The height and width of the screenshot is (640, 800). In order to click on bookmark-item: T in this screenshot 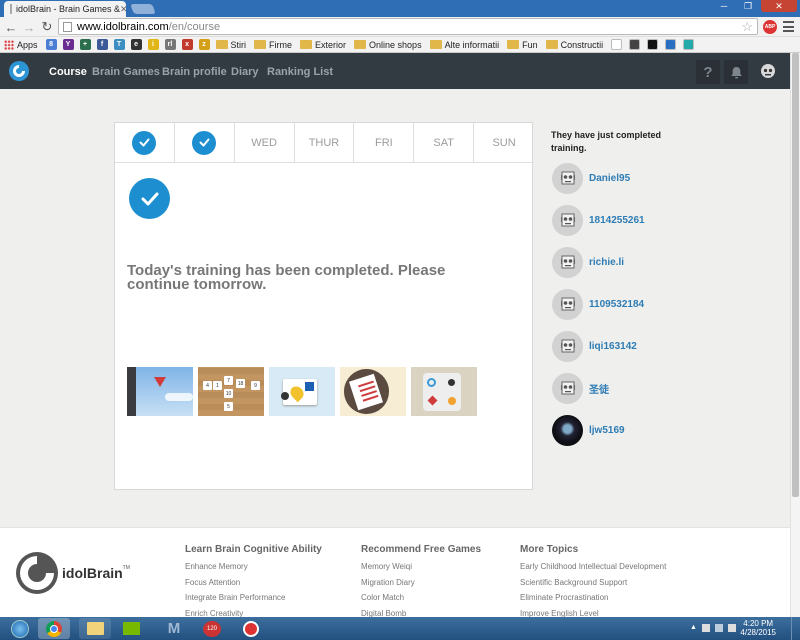, I will do `click(119, 44)`.